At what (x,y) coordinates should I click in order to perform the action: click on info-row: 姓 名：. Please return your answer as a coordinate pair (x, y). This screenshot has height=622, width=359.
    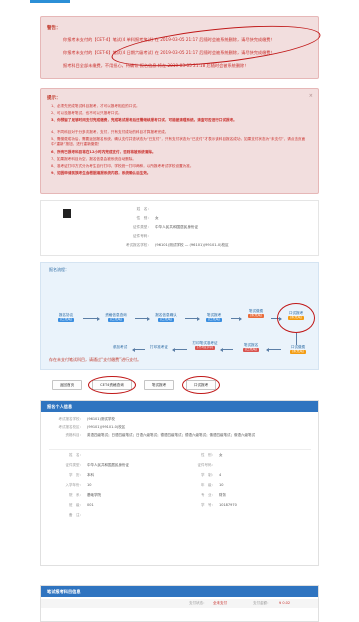
    Looking at the image, I should click on (76, 455).